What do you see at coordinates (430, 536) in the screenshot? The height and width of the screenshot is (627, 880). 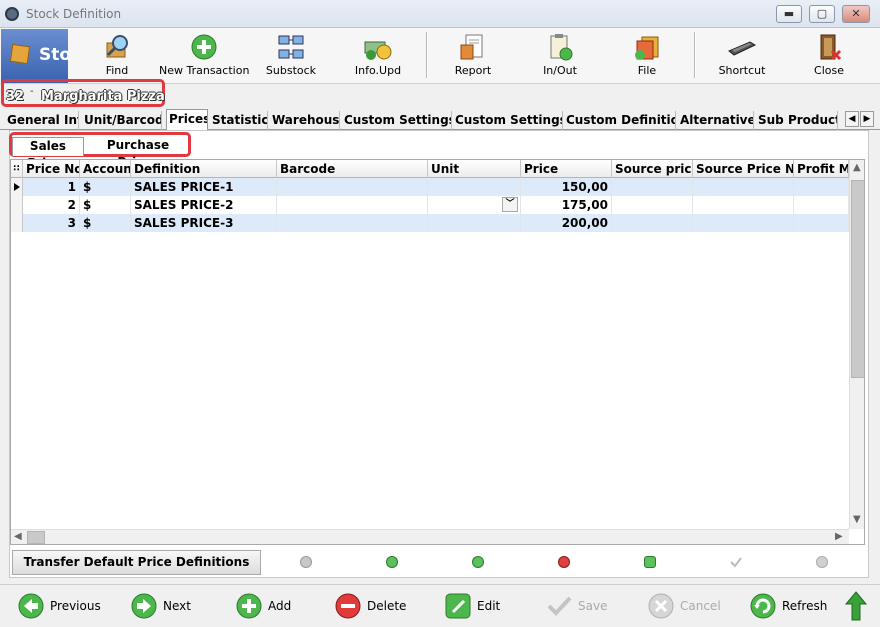 I see `horizontal-scrollbar: ◀ ▶` at bounding box center [430, 536].